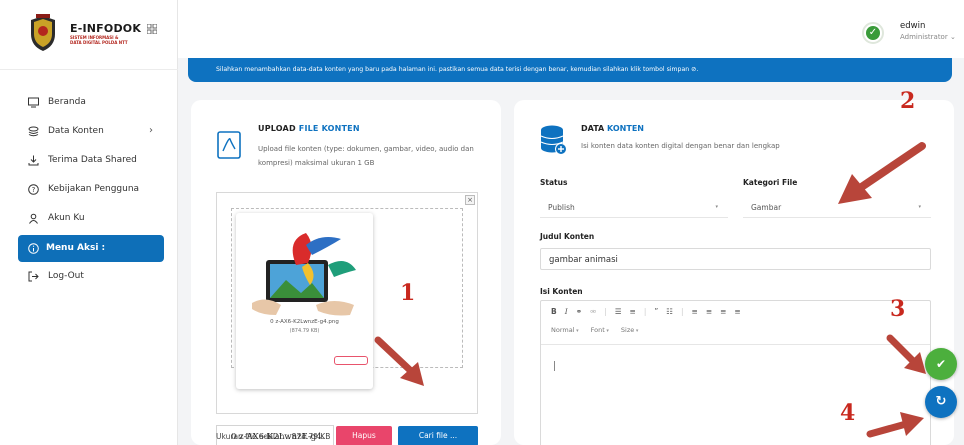 The height and width of the screenshot is (445, 964). I want to click on isi-konten-label: Isi Konten, so click(561, 291).